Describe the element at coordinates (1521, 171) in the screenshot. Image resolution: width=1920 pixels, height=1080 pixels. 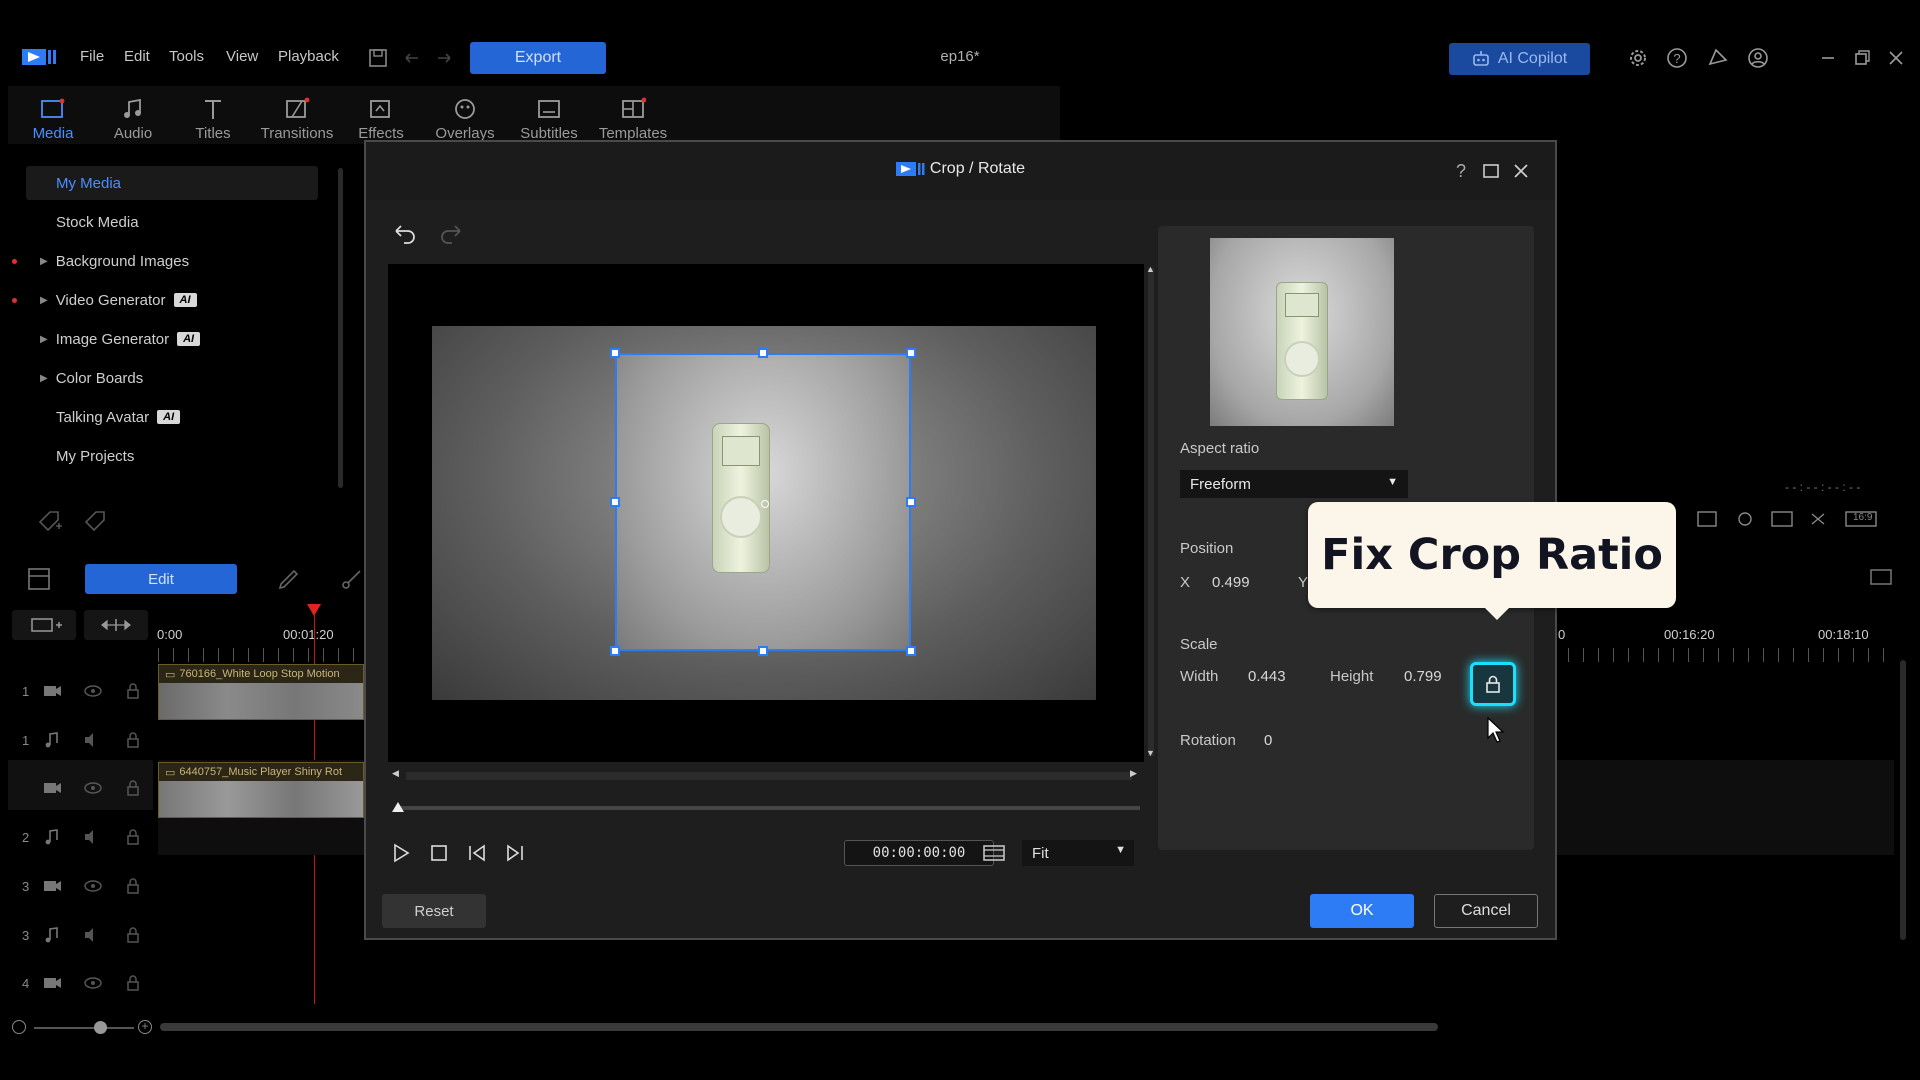
I see `close-icon` at that location.